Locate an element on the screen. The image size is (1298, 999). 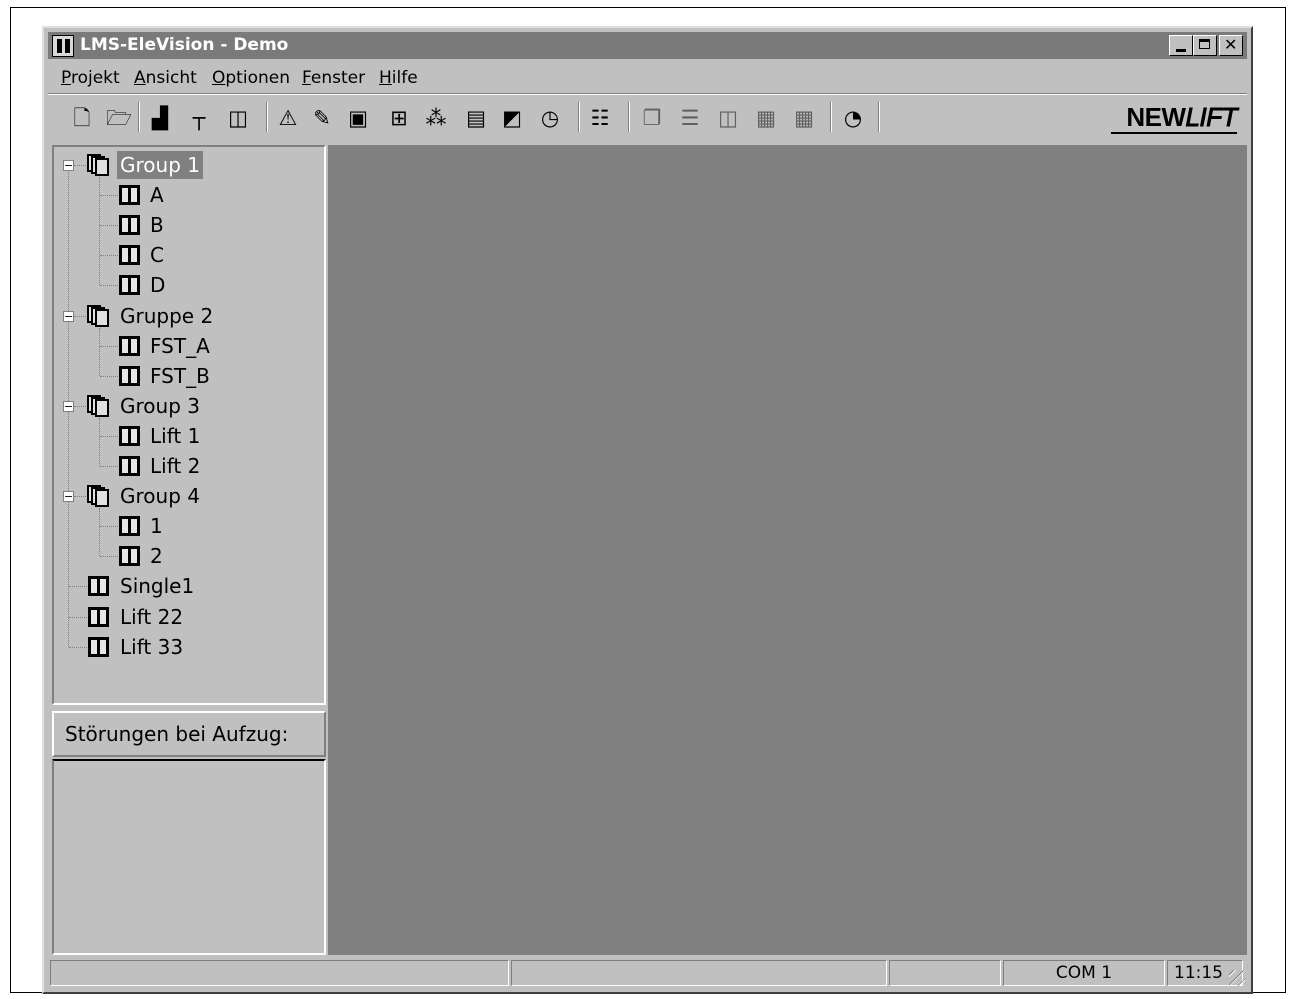
display-icon: ◩ is located at coordinates (512, 118).